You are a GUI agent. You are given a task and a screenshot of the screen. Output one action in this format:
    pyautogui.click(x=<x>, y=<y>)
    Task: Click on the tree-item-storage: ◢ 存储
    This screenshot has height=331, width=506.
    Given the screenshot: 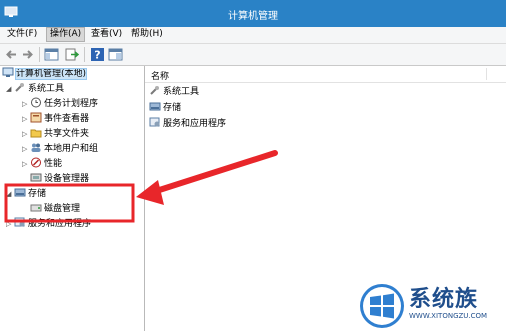 What is the action you would take?
    pyautogui.click(x=26, y=194)
    